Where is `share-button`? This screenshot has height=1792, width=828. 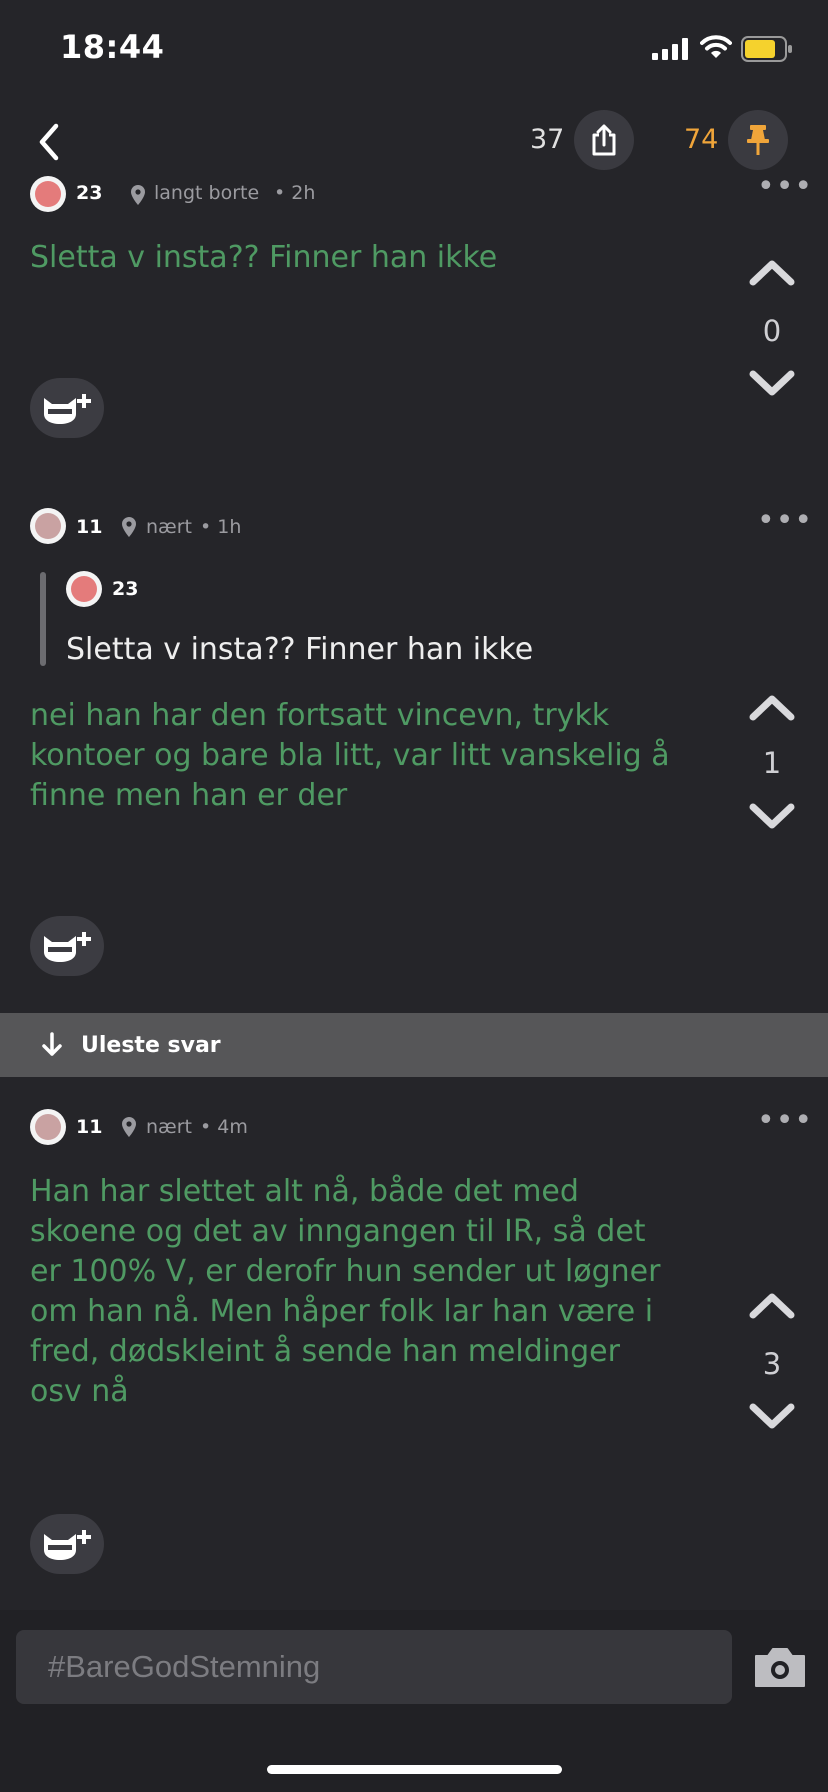
share-button is located at coordinates (604, 140).